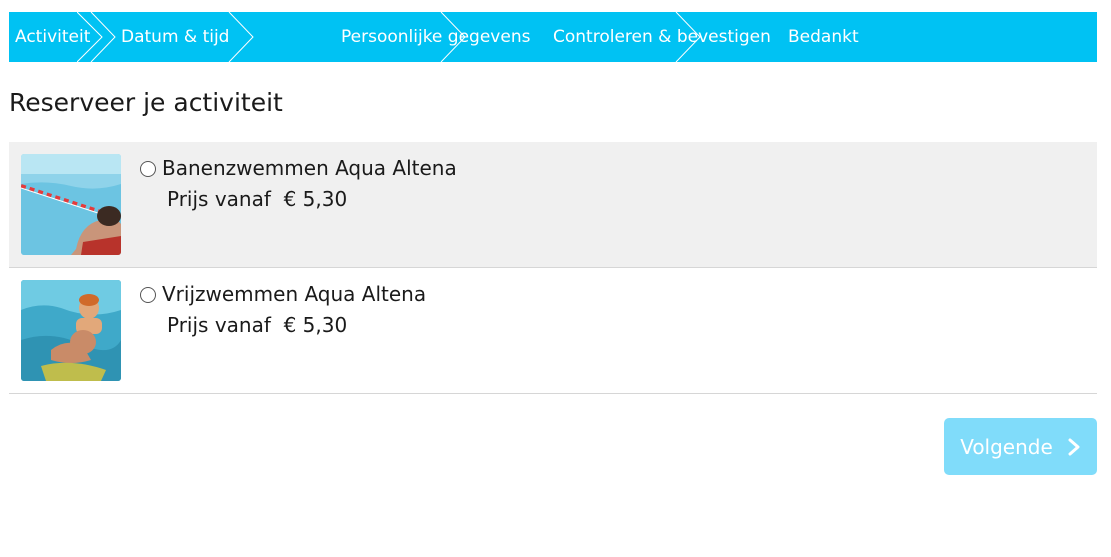  I want to click on step-label: Bedankt, so click(823, 37).